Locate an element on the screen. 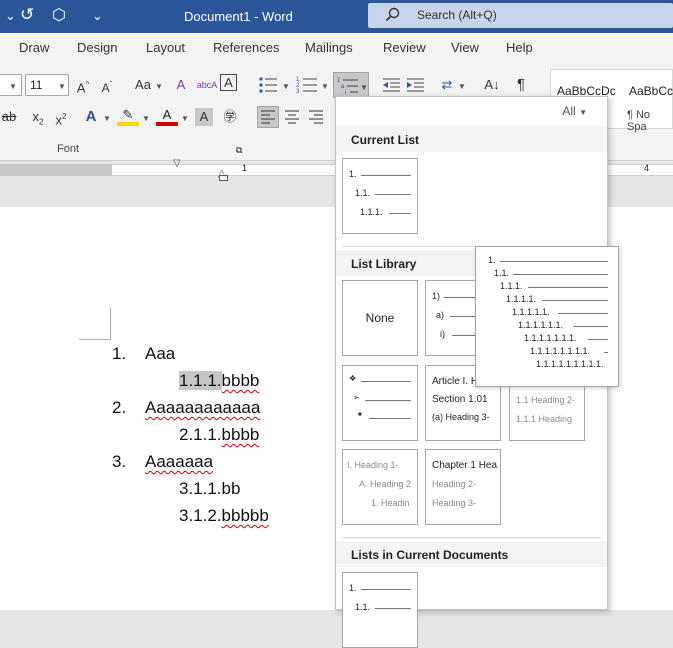  decrease-indent-icon is located at coordinates (392, 85).